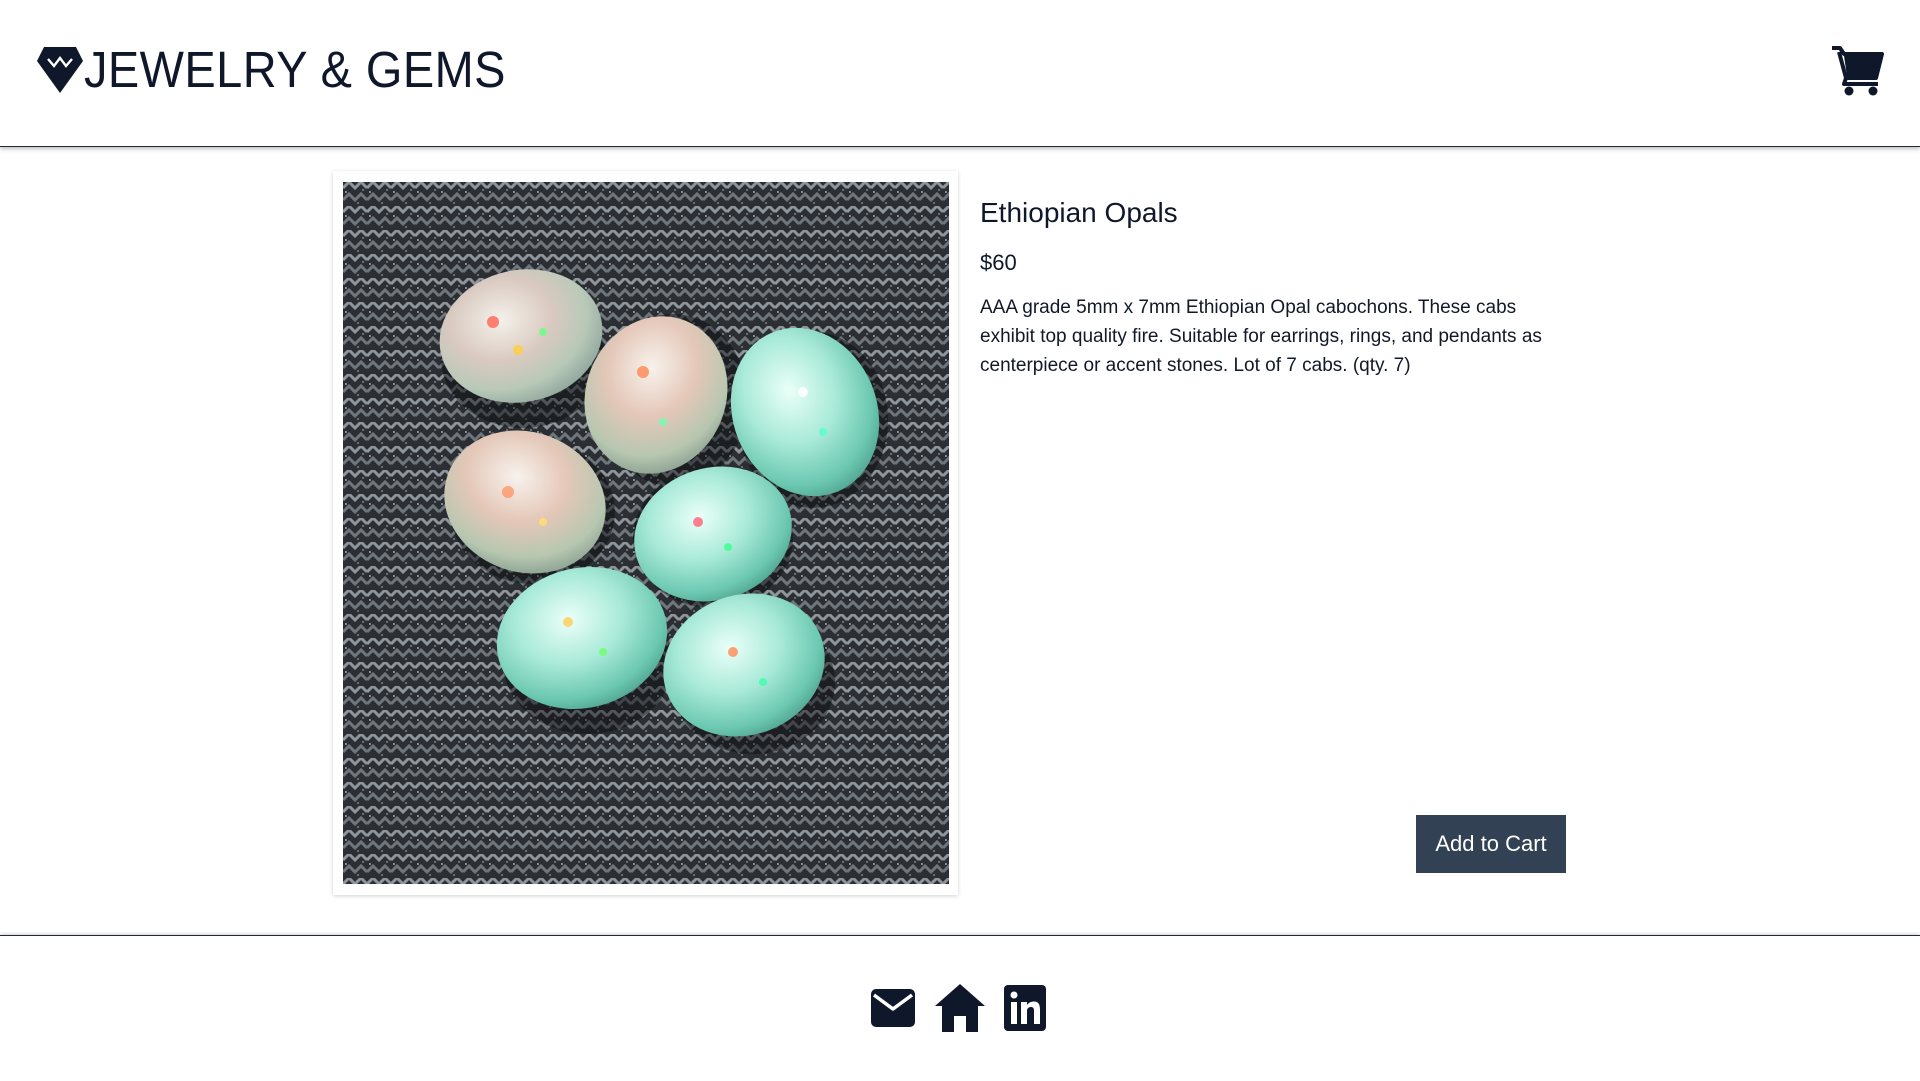  I want to click on brand-title: JEWELRY & GEMS, so click(295, 69).